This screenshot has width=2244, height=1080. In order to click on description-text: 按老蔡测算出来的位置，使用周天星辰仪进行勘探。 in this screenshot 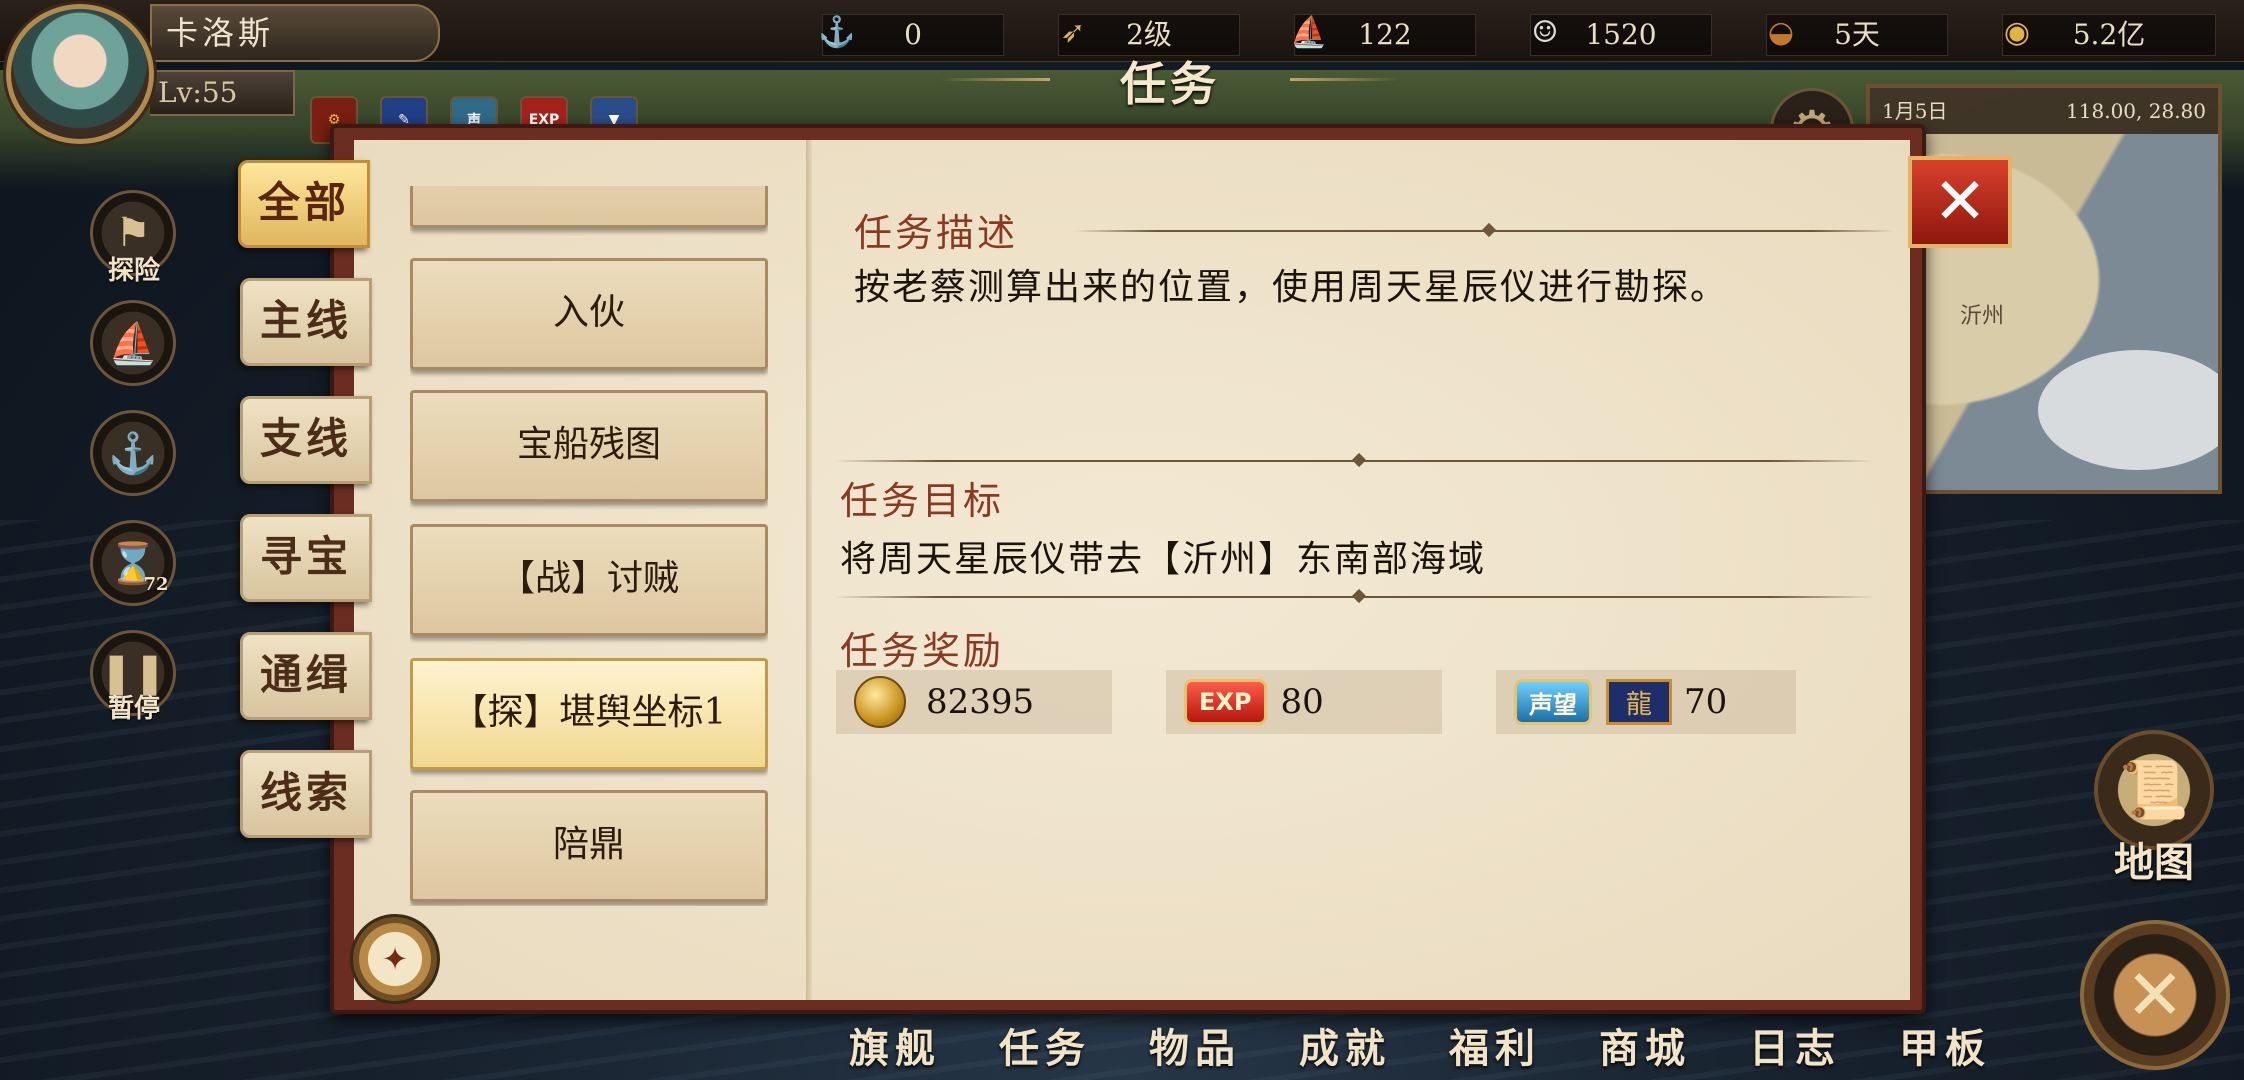, I will do `click(1291, 287)`.